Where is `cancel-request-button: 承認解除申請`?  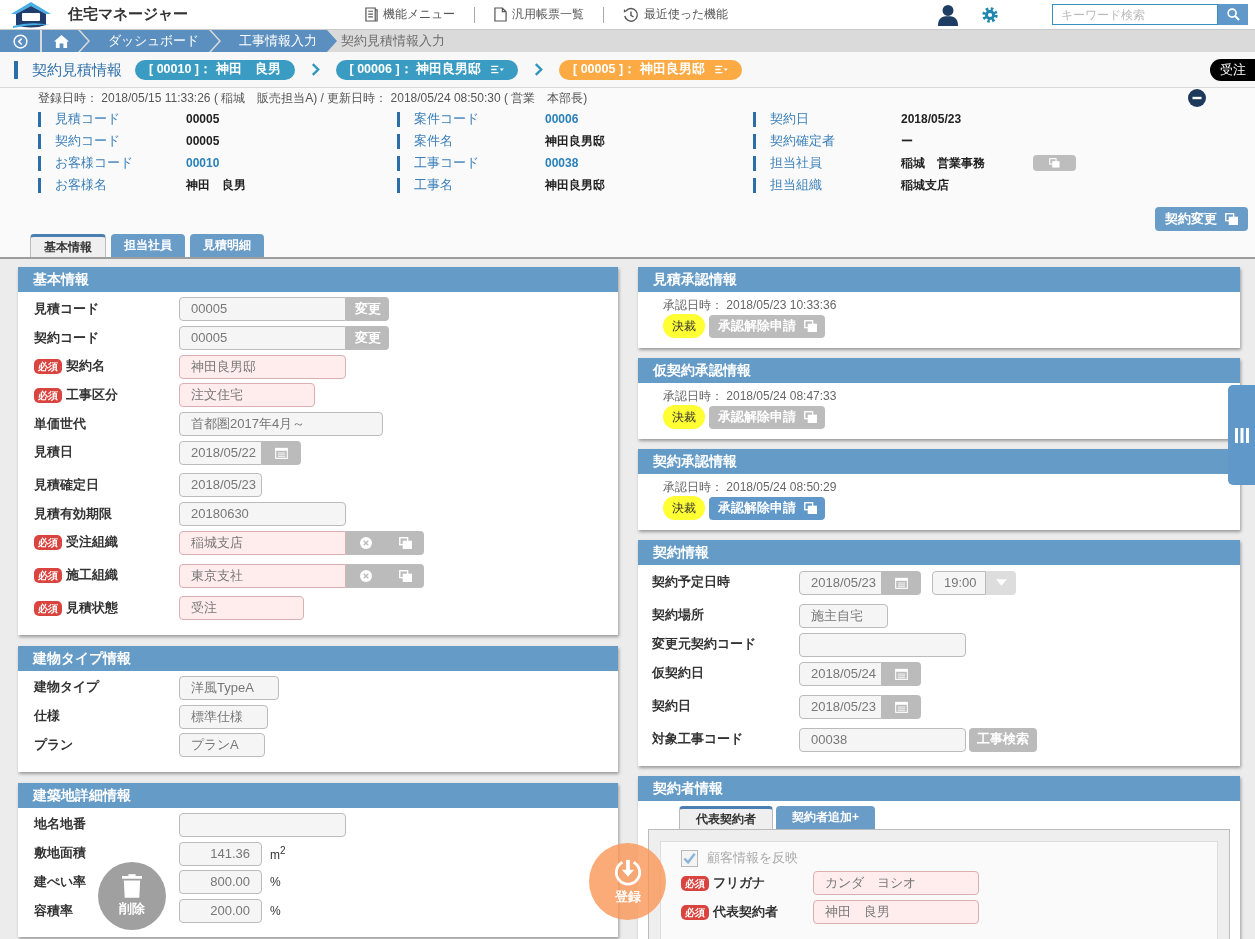 cancel-request-button: 承認解除申請 is located at coordinates (767, 508).